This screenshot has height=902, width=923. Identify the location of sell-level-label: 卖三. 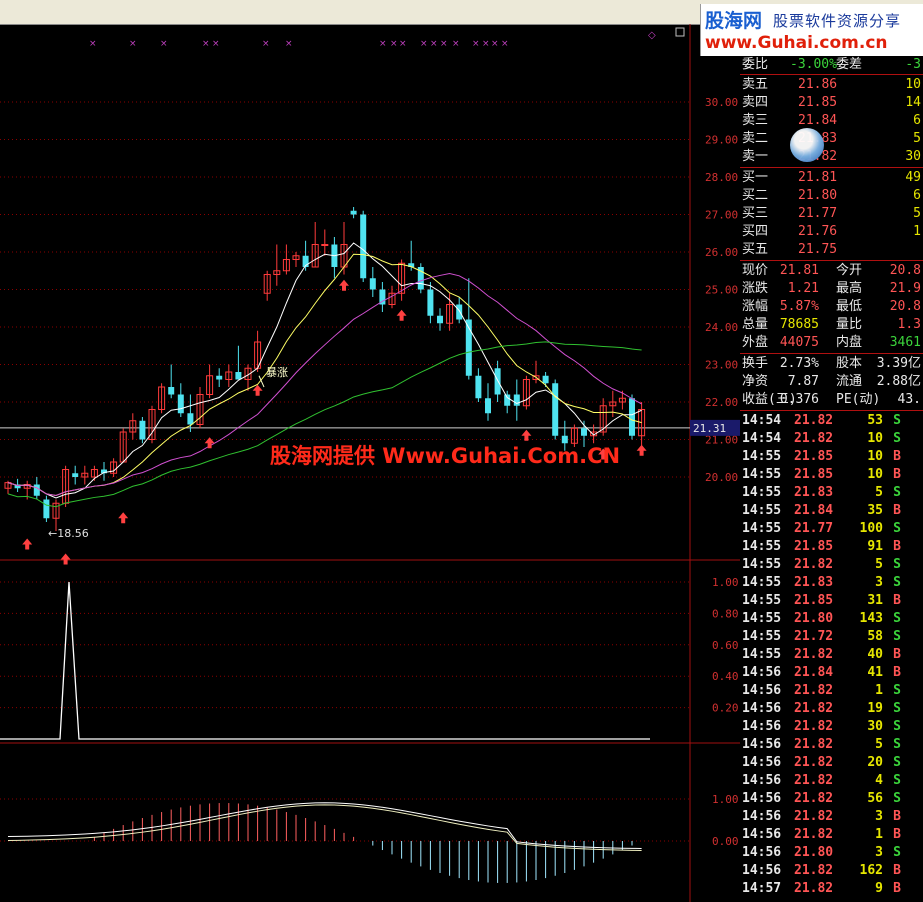
(755, 120).